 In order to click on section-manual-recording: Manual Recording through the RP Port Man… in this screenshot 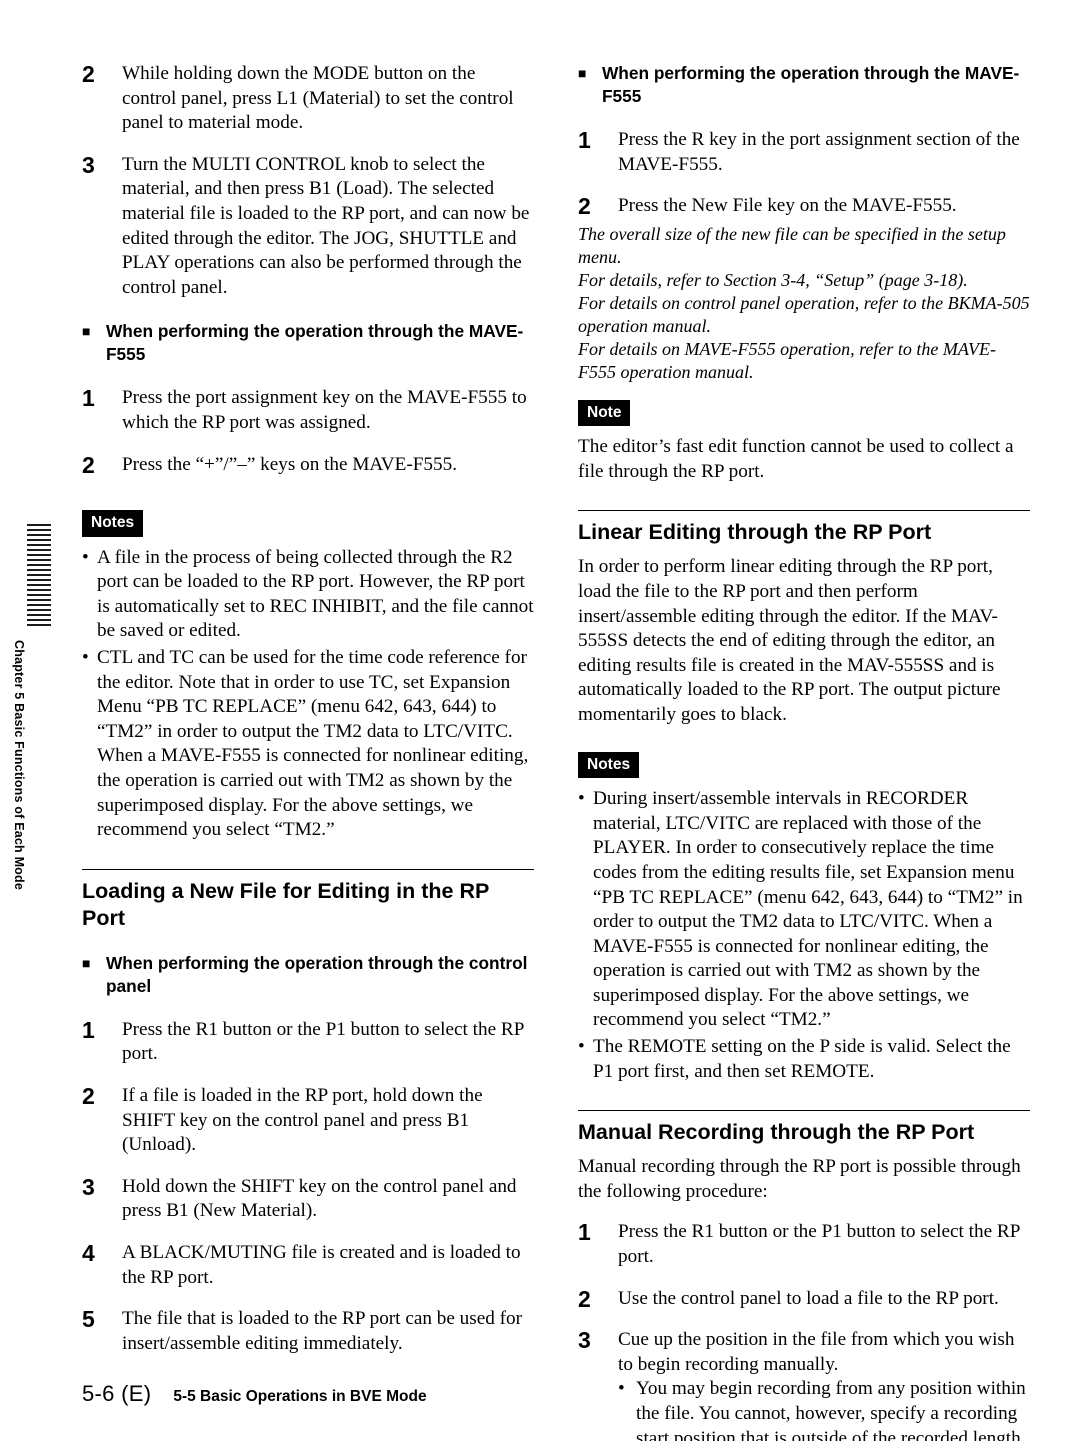, I will do `click(804, 1275)`.